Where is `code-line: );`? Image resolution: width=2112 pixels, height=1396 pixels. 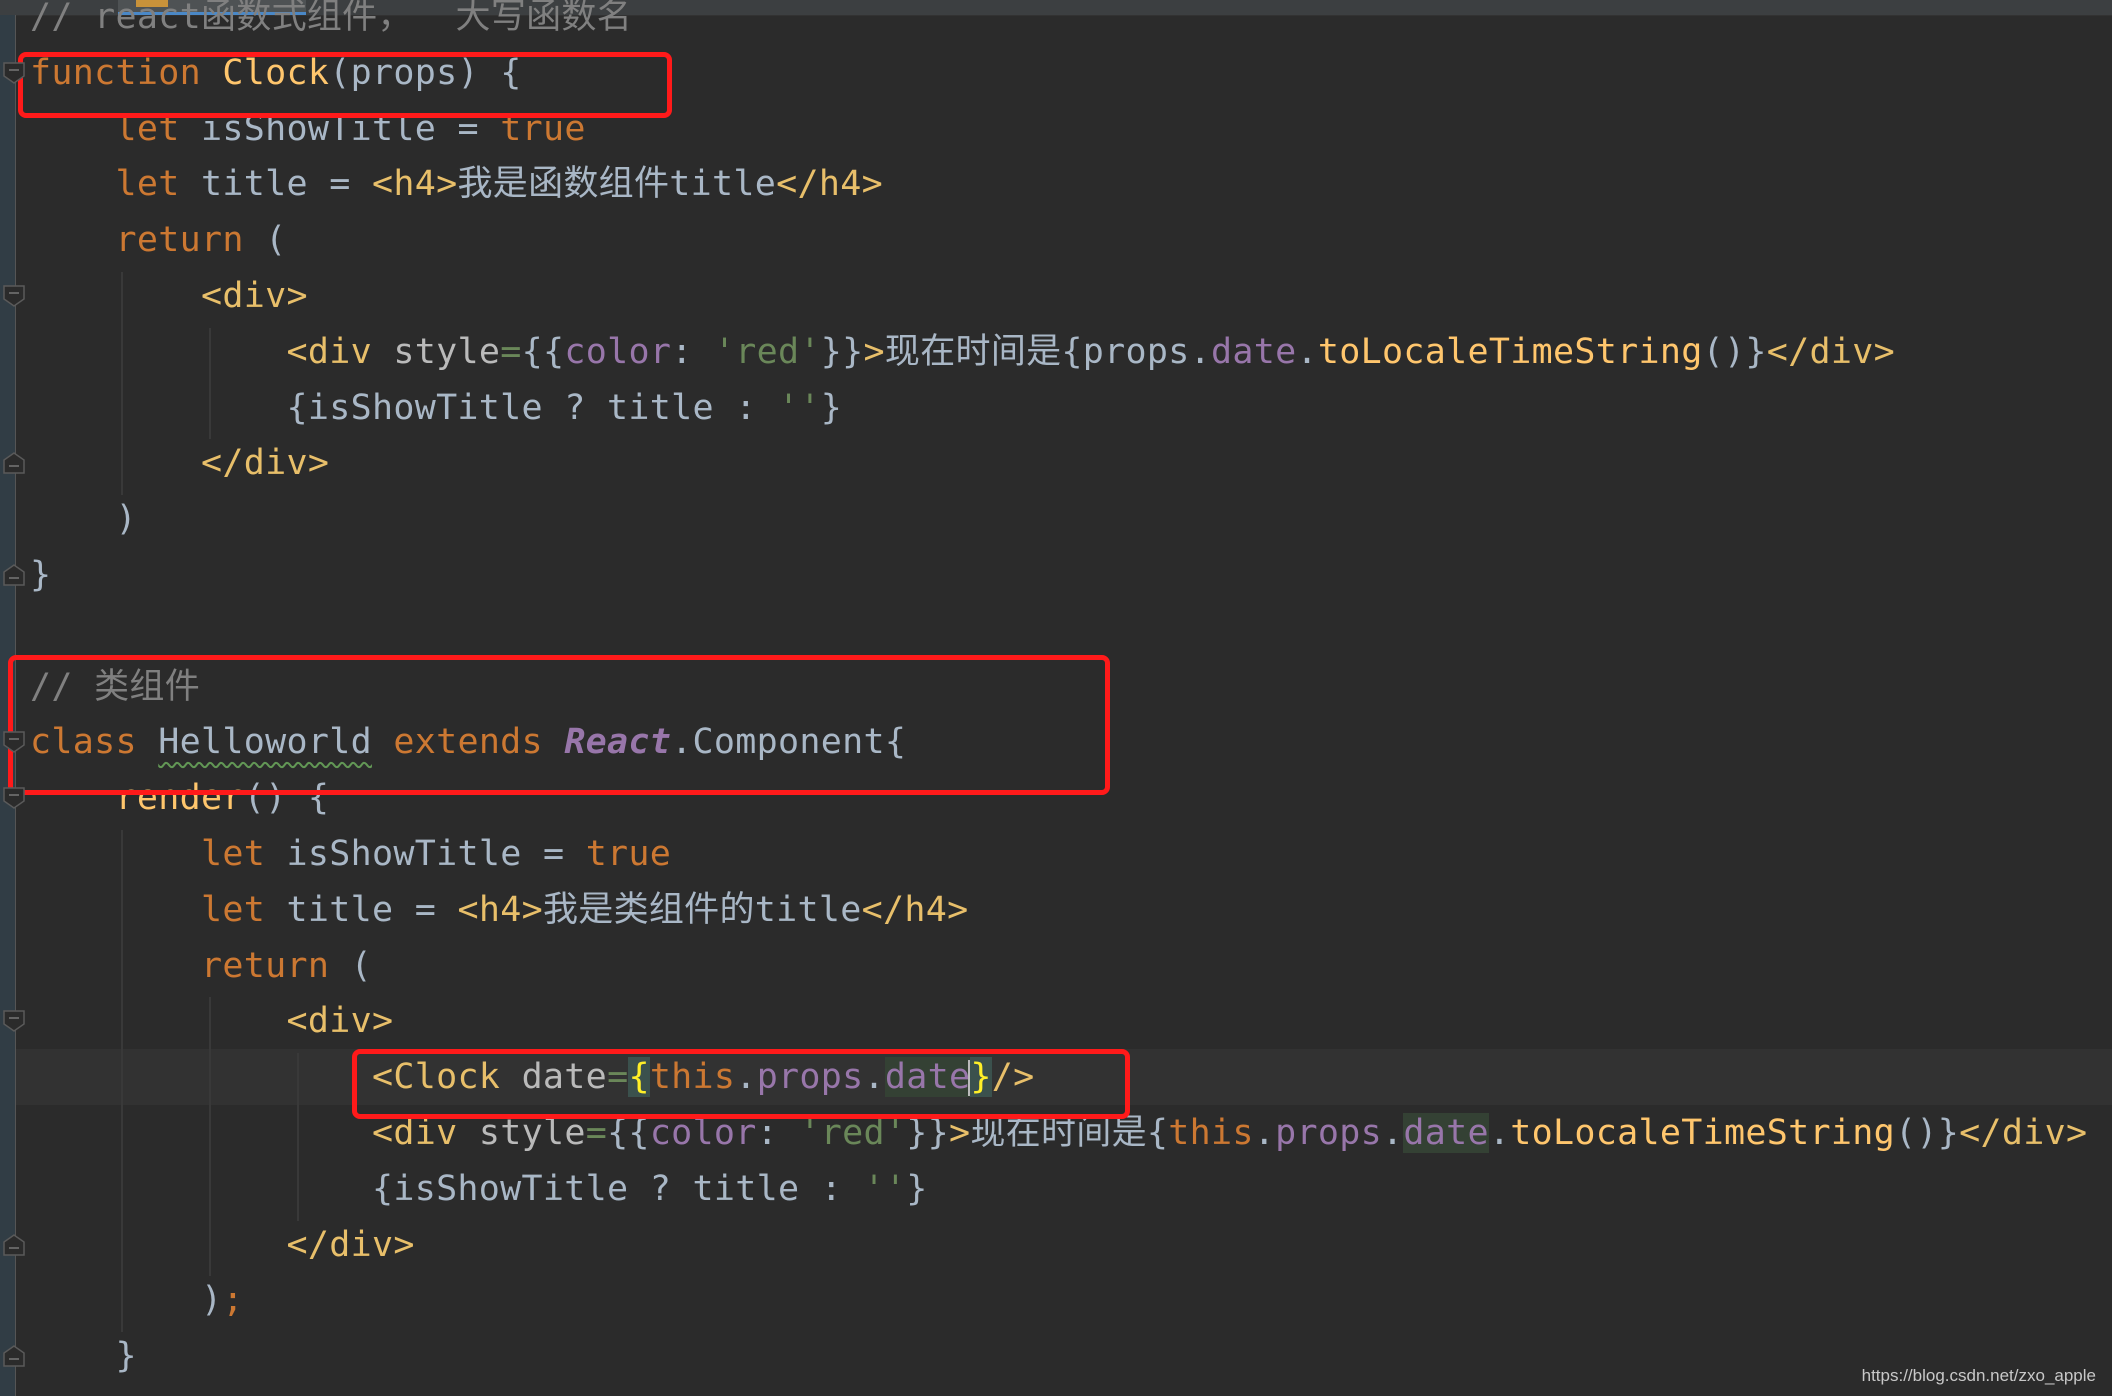 code-line: ); is located at coordinates (137, 1300).